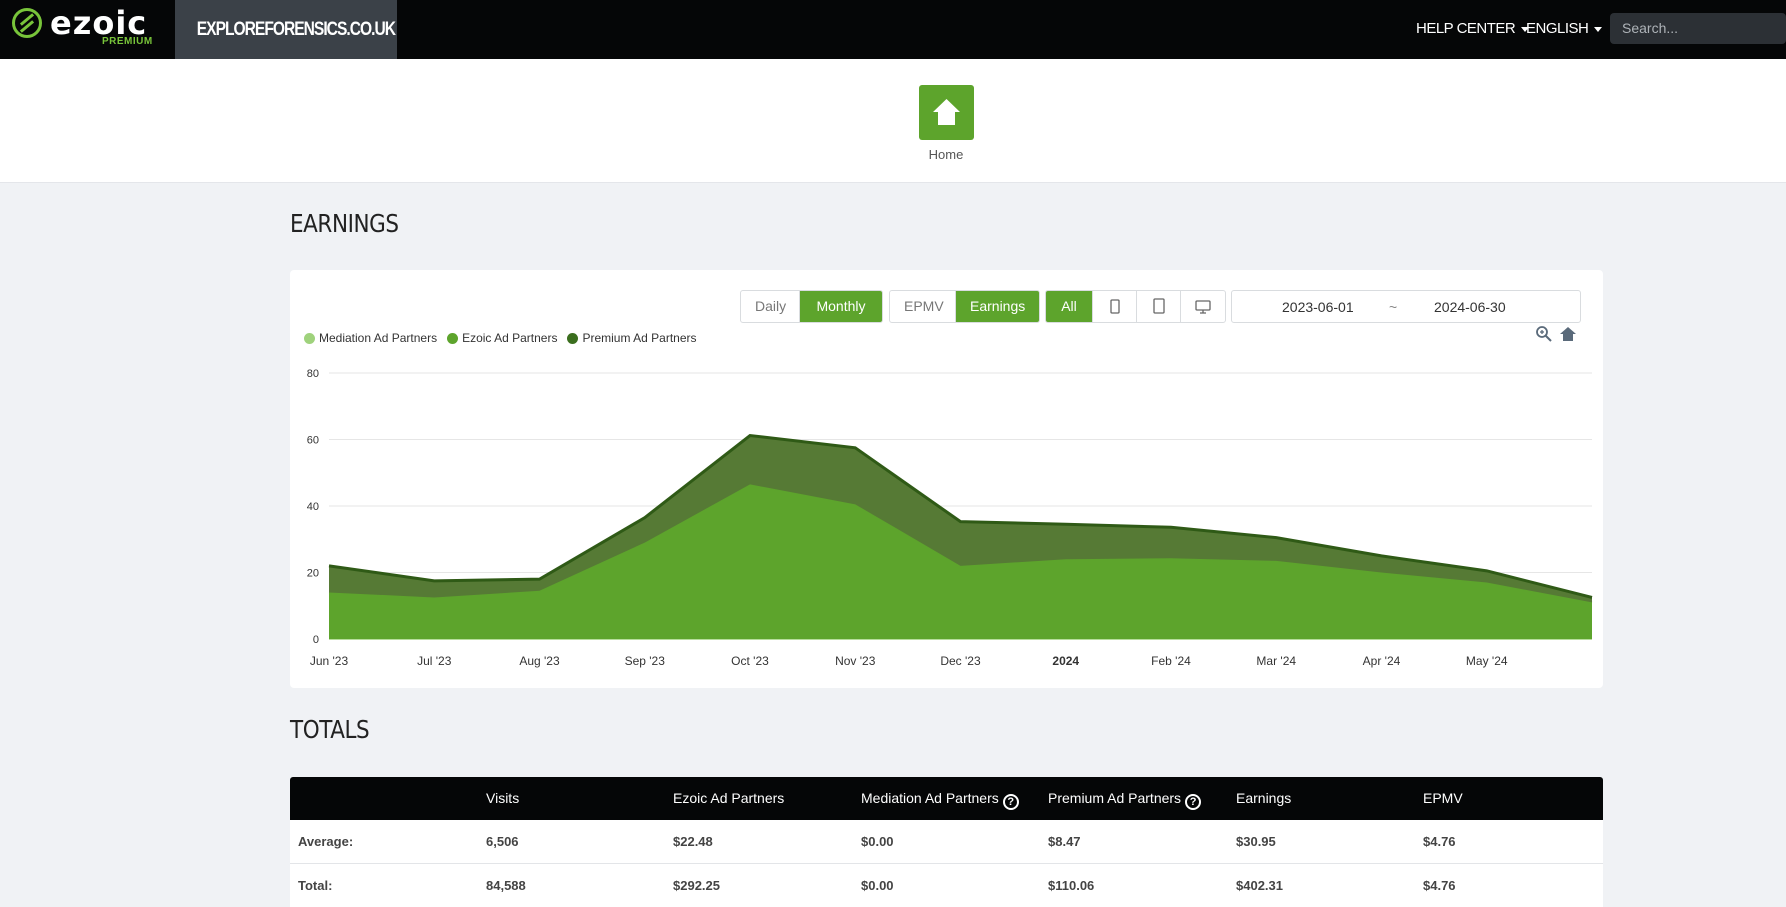 The height and width of the screenshot is (907, 1786). What do you see at coordinates (127, 41) in the screenshot?
I see `logo-subtitle: PREMIUM` at bounding box center [127, 41].